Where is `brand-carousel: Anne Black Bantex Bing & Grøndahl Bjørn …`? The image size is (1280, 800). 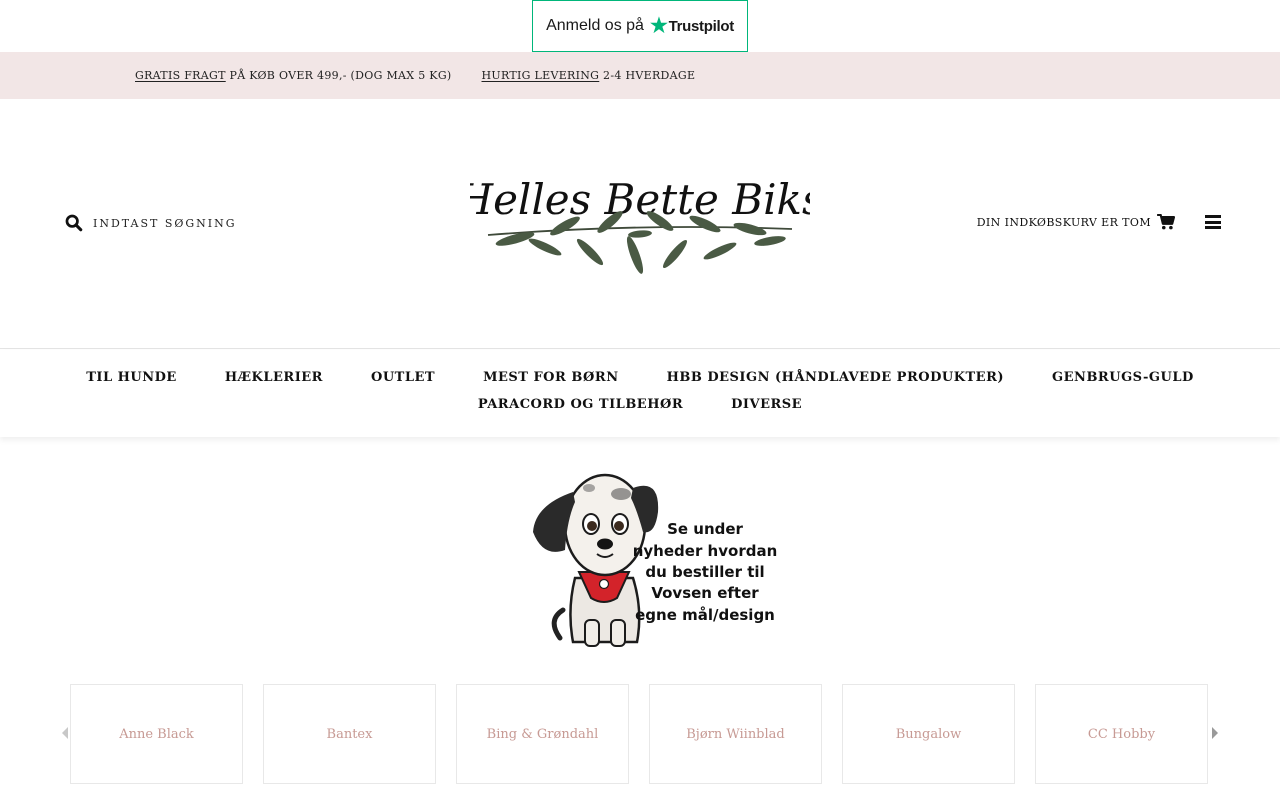
brand-carousel: Anne Black Bantex Bing & Grøndahl Bjørn … is located at coordinates (640, 734).